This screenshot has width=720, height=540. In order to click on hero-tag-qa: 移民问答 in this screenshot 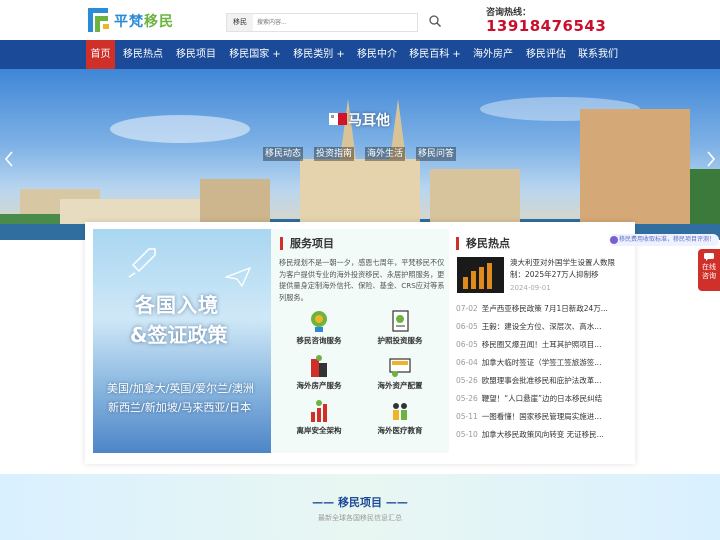, I will do `click(436, 154)`.